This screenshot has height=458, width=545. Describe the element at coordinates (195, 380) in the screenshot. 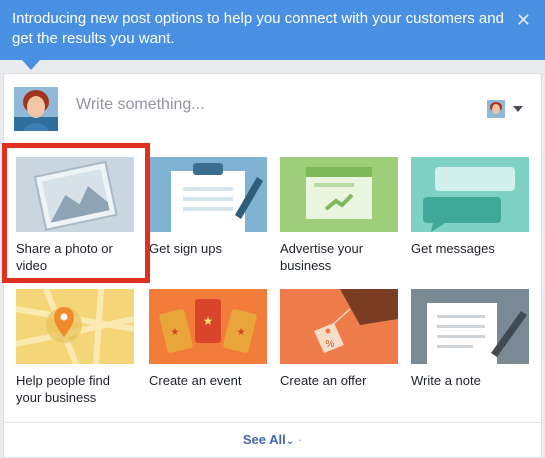

I see `tile-label: Create an event` at that location.